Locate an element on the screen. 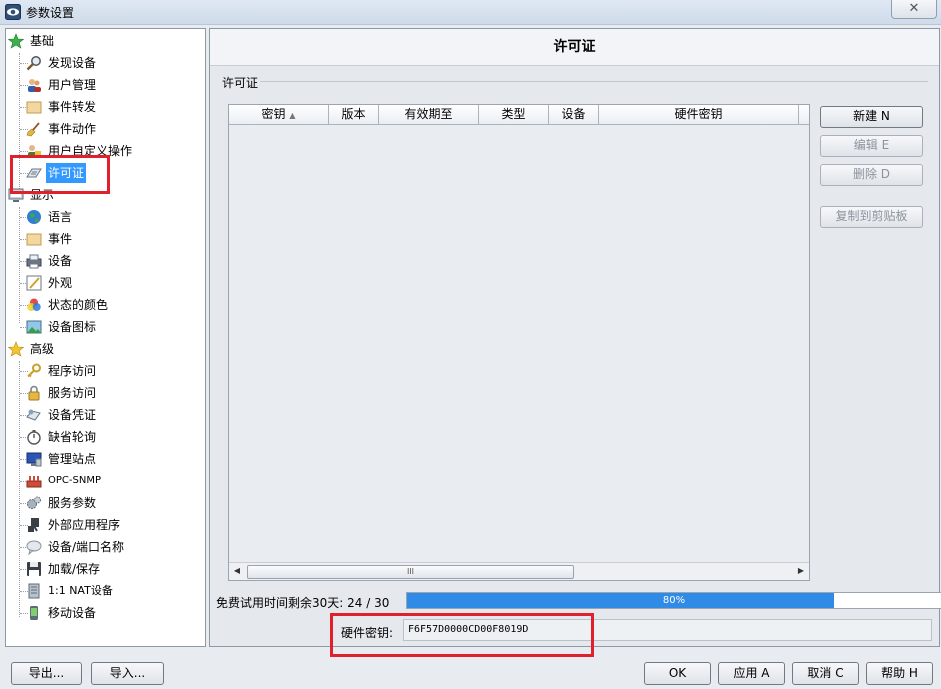 This screenshot has height=689, width=941. trial-remaining-label: 免费试用时间剩余30天: 24 / 30 is located at coordinates (303, 603).